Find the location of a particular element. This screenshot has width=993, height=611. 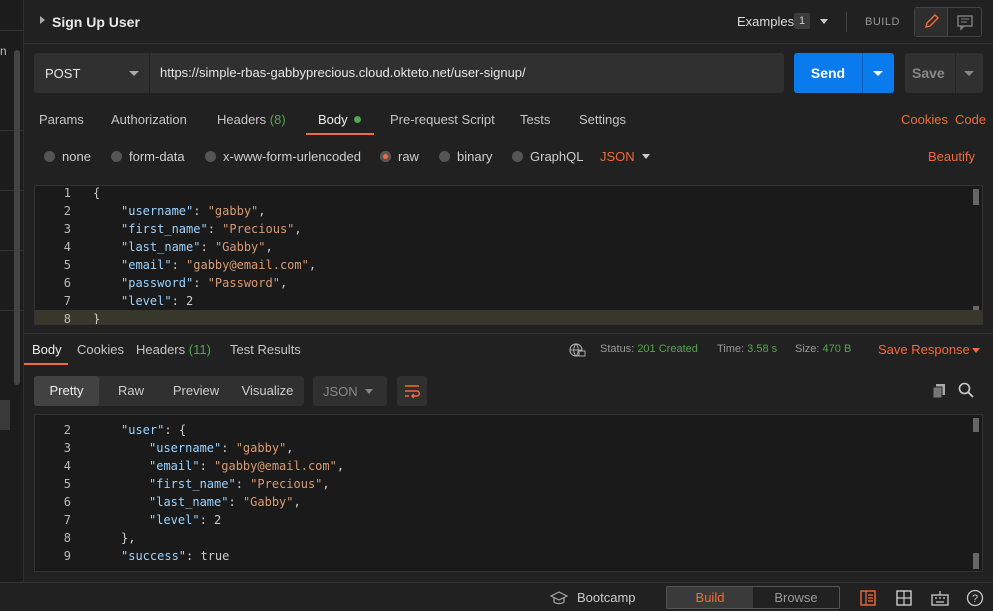

code-line: 4 "email": "gabby@email.com", is located at coordinates (508, 466).